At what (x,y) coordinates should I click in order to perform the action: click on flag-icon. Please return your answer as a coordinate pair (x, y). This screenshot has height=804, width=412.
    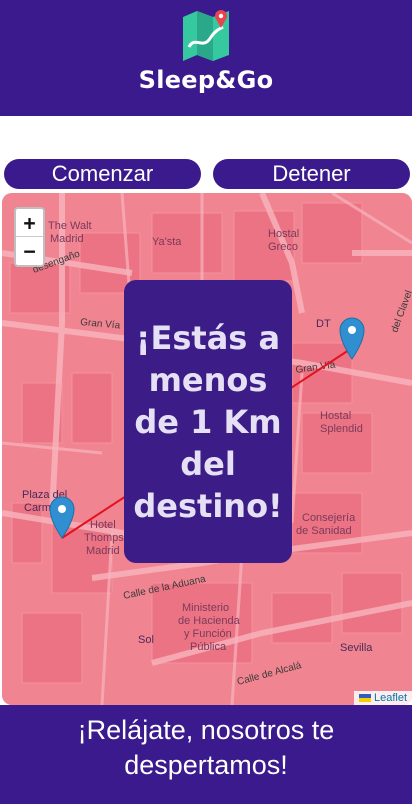
    Looking at the image, I should click on (364, 698).